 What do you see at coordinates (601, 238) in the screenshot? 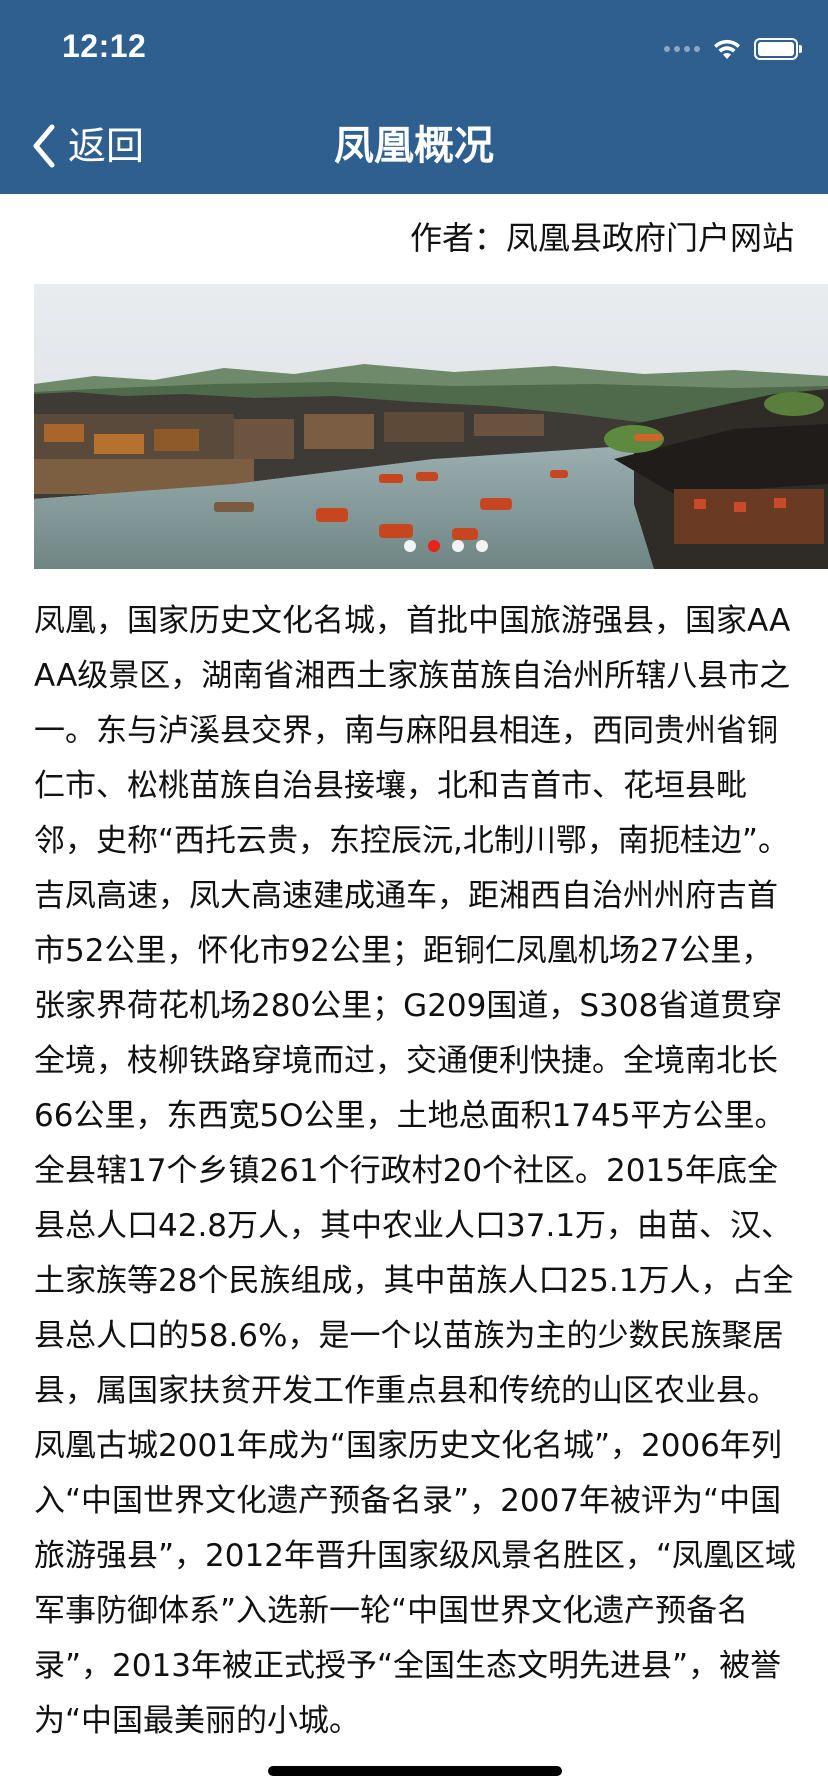
I see `author-line: 作者：凤凰县政府门户网站` at bounding box center [601, 238].